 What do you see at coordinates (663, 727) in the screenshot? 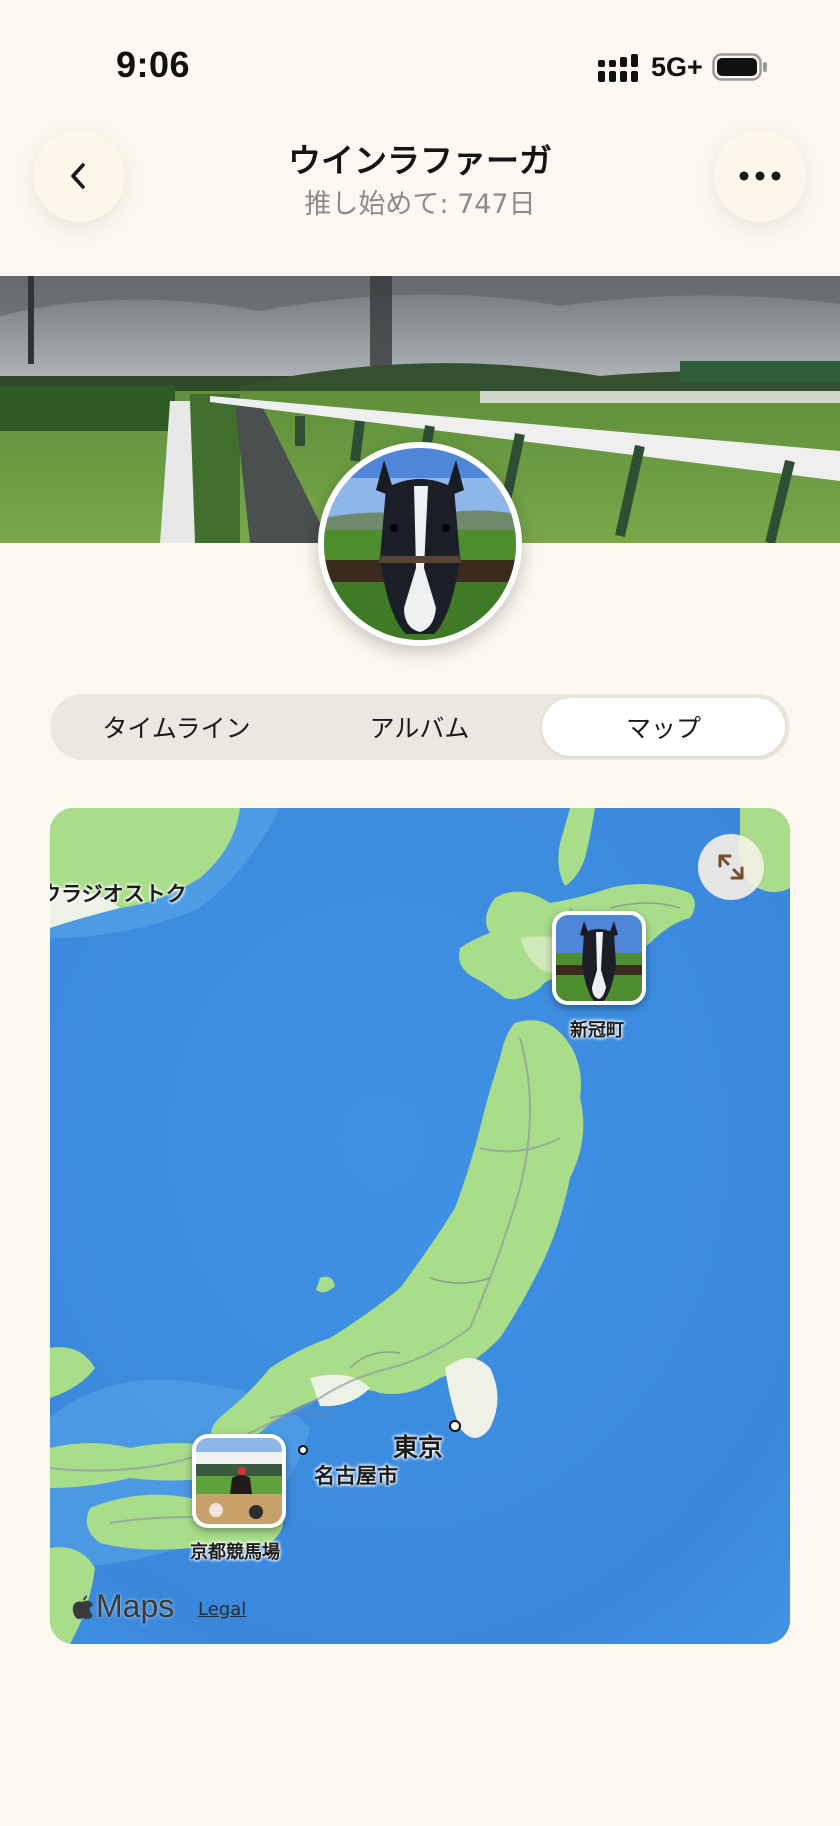
I see `tab-map: マップ` at bounding box center [663, 727].